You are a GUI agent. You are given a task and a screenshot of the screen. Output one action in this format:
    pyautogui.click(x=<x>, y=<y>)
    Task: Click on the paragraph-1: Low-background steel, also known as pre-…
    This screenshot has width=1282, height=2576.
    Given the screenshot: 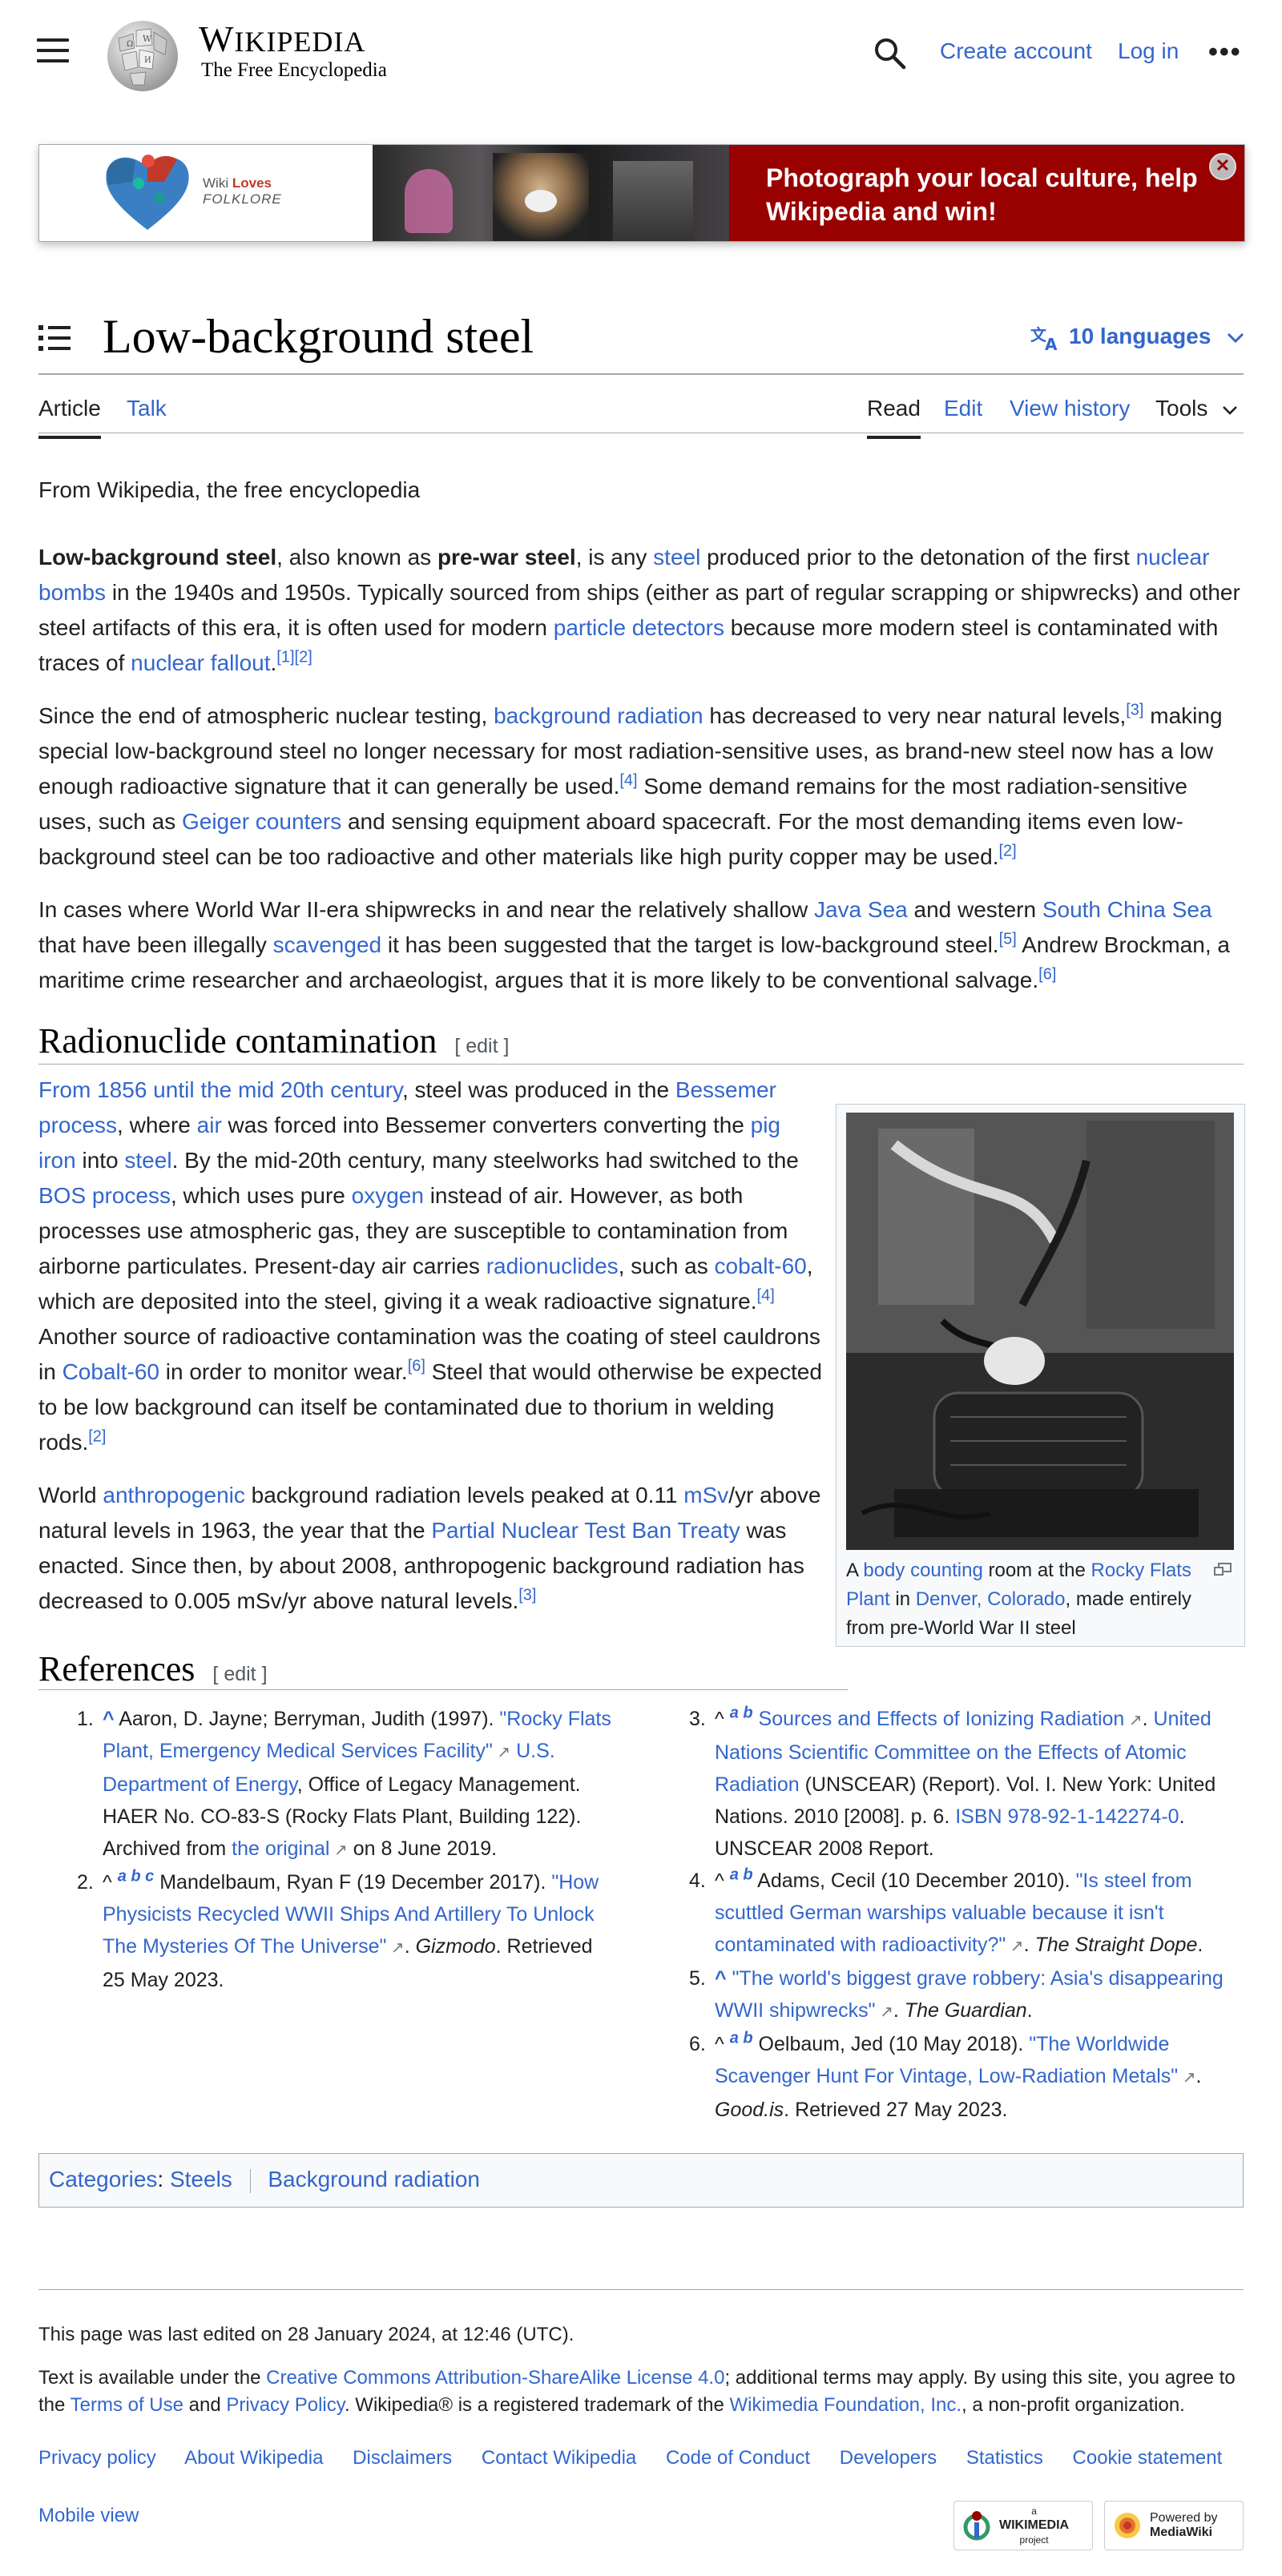 What is the action you would take?
    pyautogui.click(x=639, y=610)
    